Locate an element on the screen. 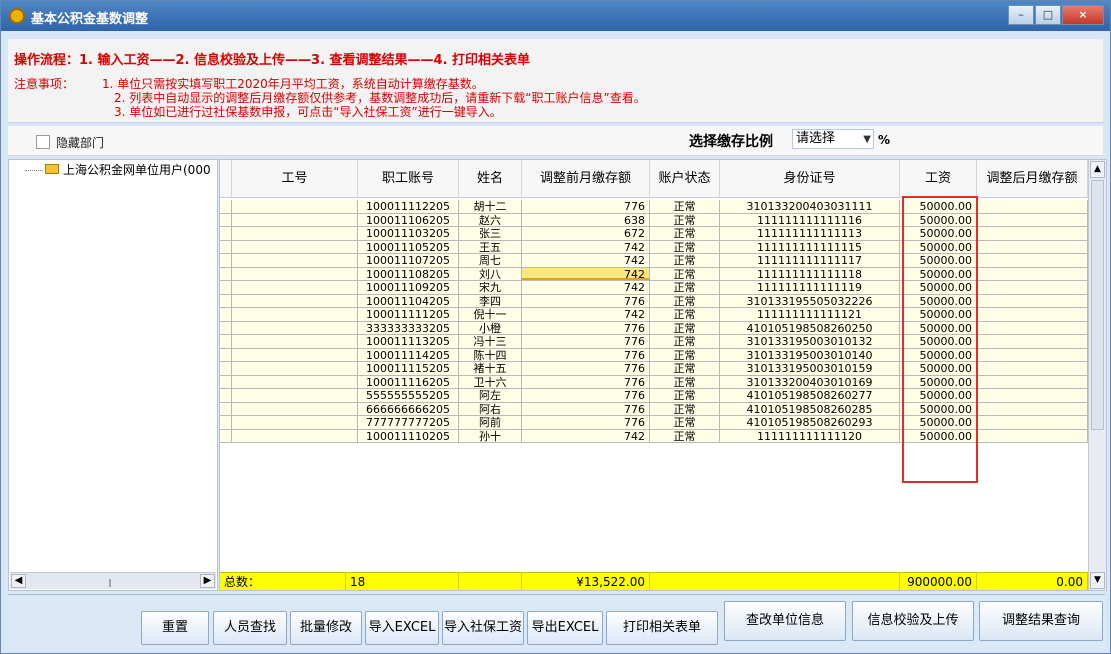 The height and width of the screenshot is (654, 1111). close-button: × is located at coordinates (1083, 15).